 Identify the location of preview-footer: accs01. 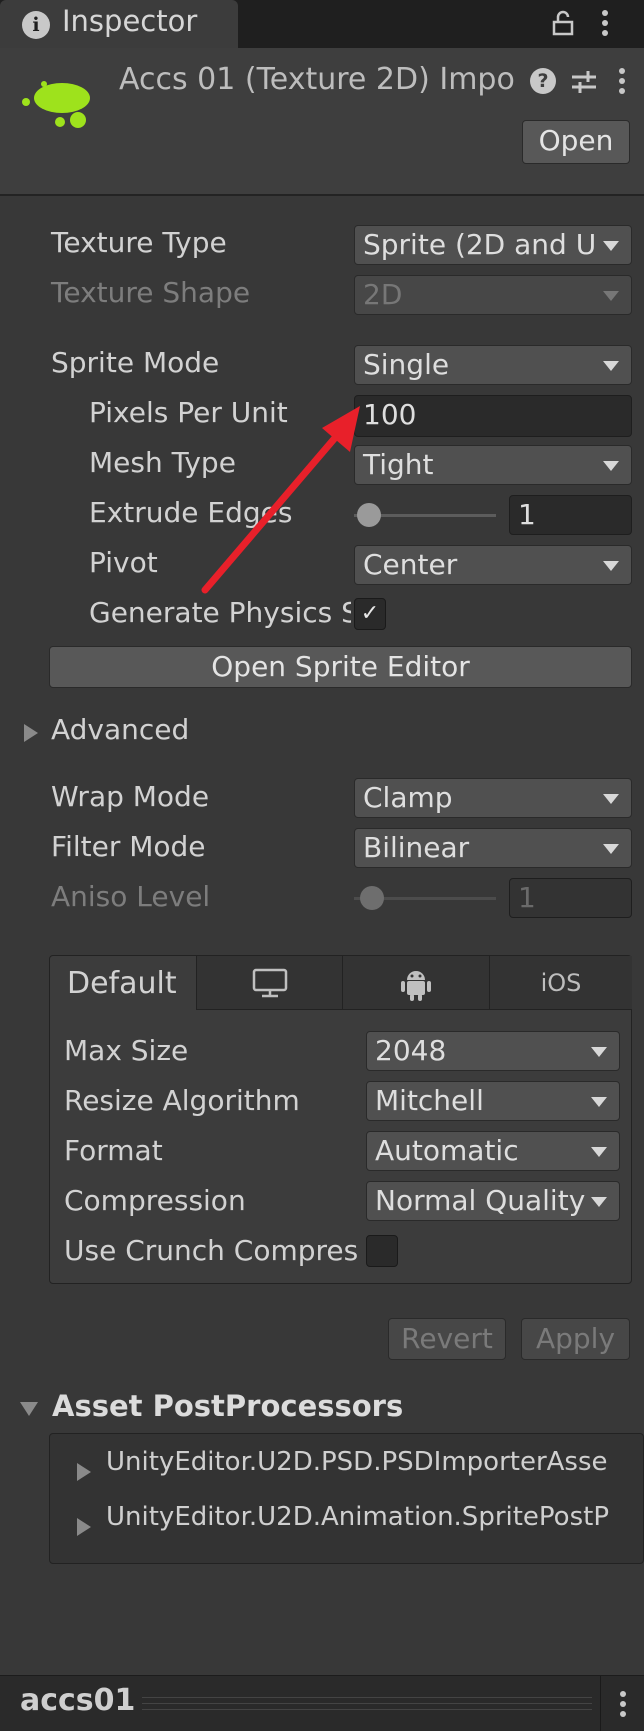
(322, 1703).